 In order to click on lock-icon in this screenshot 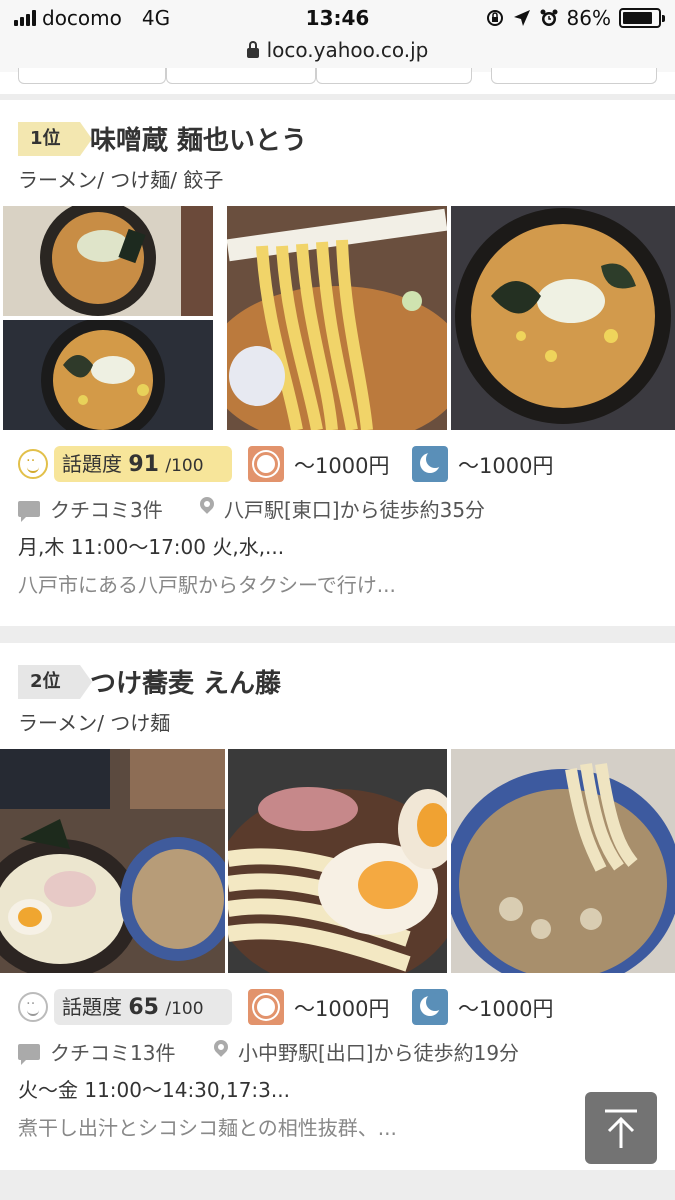, I will do `click(252, 49)`.